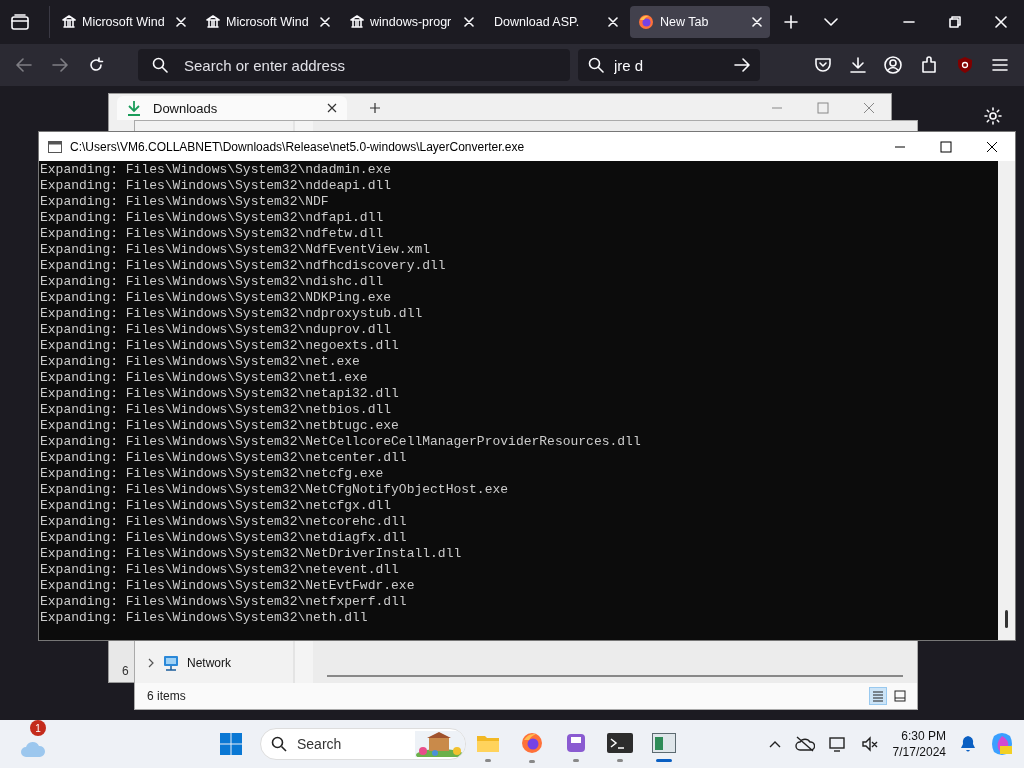  Describe the element at coordinates (375, 108) in the screenshot. I see `new-tab-icon` at that location.